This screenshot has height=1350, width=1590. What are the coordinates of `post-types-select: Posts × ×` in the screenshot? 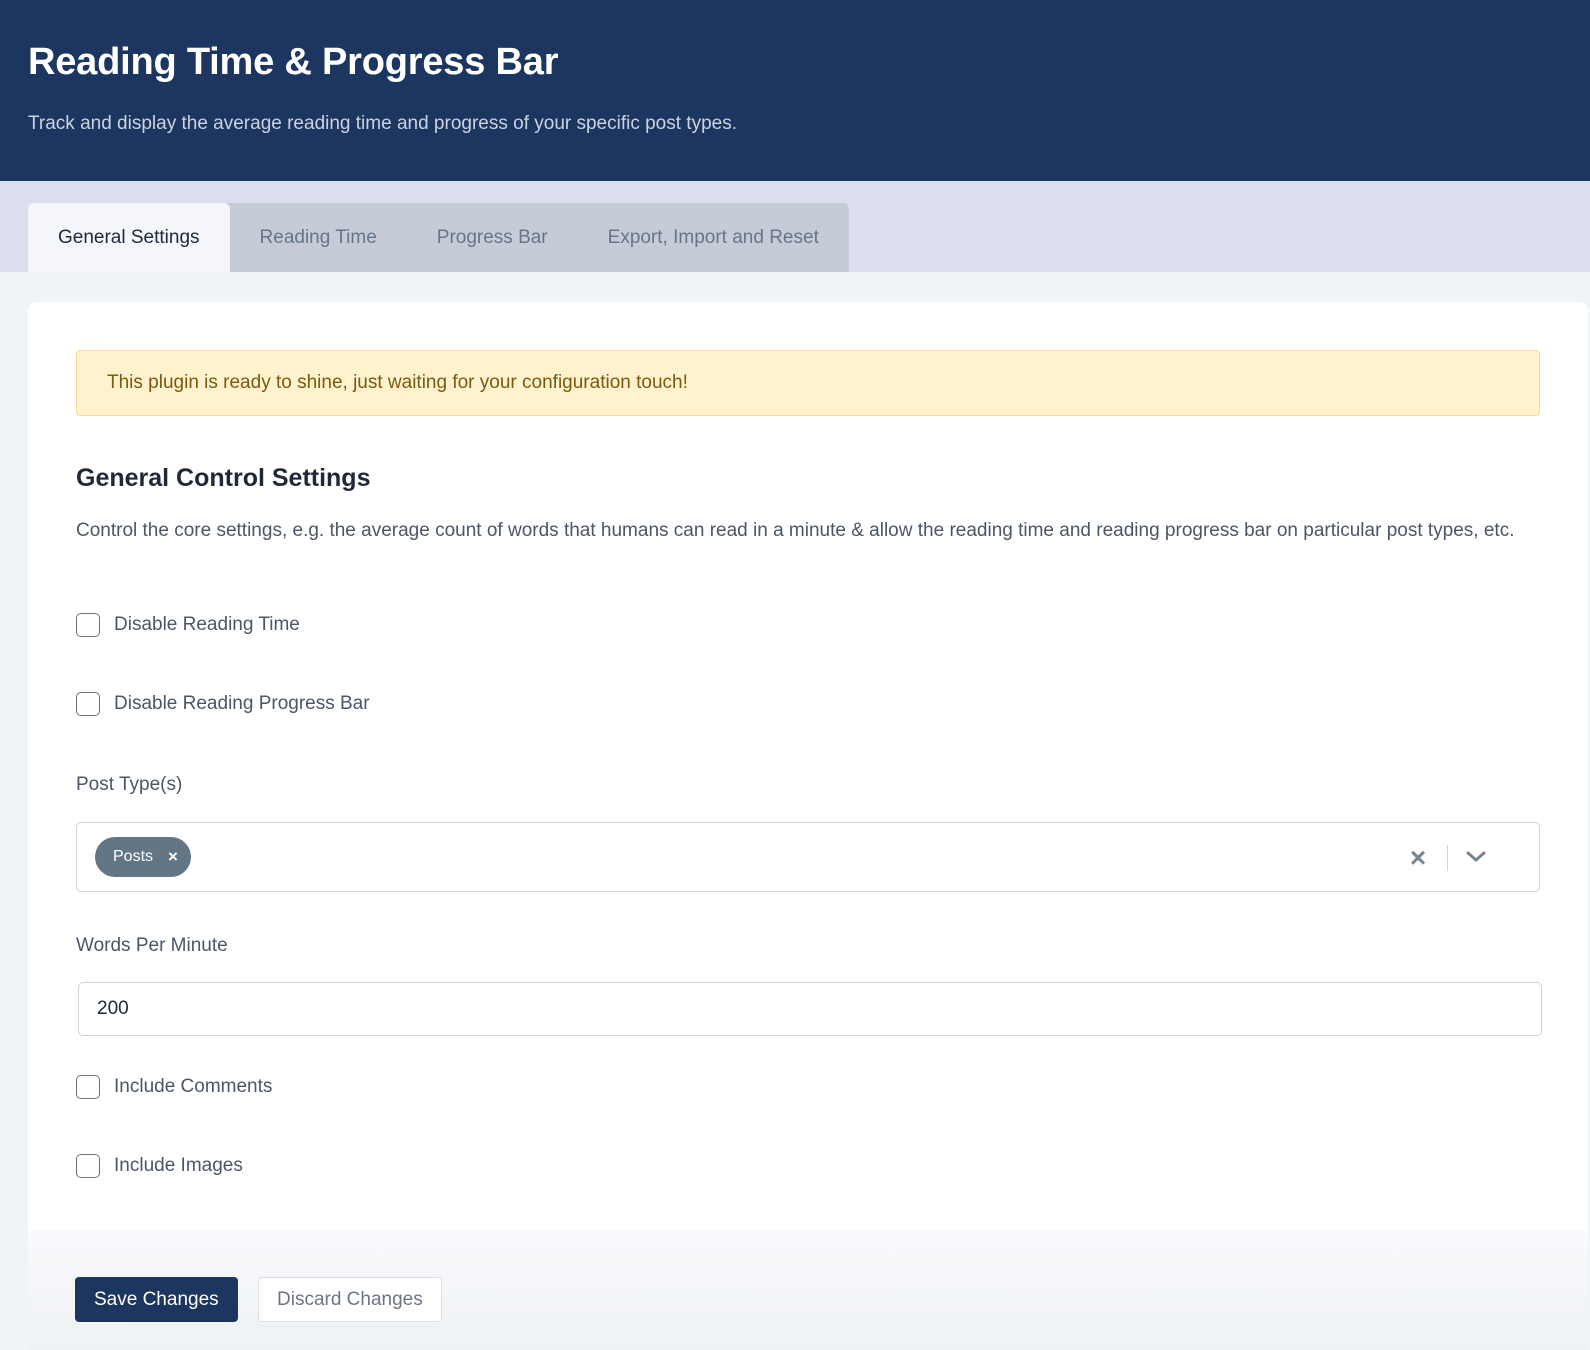 It's located at (808, 857).